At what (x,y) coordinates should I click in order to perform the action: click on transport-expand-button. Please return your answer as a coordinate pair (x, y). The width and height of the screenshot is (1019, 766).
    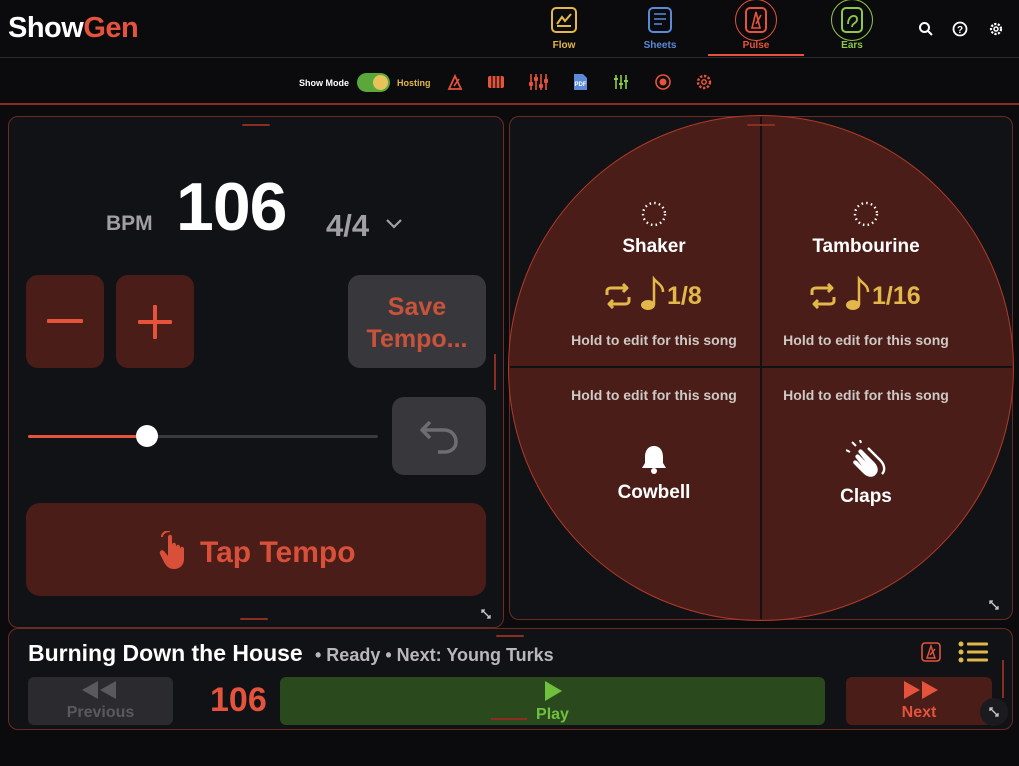
    Looking at the image, I should click on (994, 712).